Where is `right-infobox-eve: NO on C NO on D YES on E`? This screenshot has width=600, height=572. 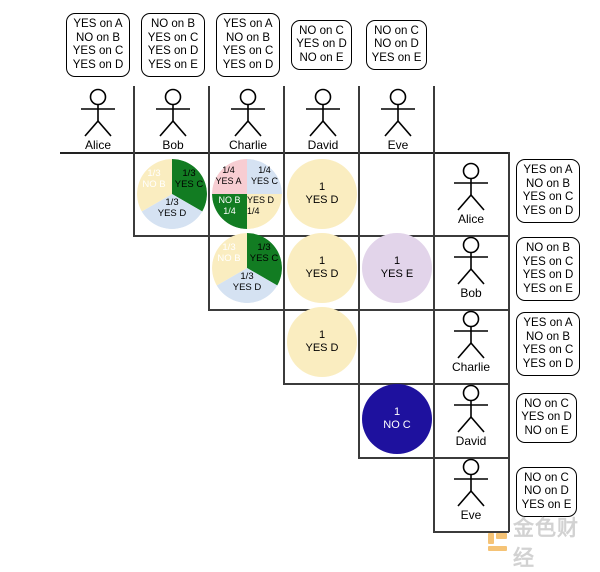
right-infobox-eve: NO on C NO on D YES on E is located at coordinates (546, 492).